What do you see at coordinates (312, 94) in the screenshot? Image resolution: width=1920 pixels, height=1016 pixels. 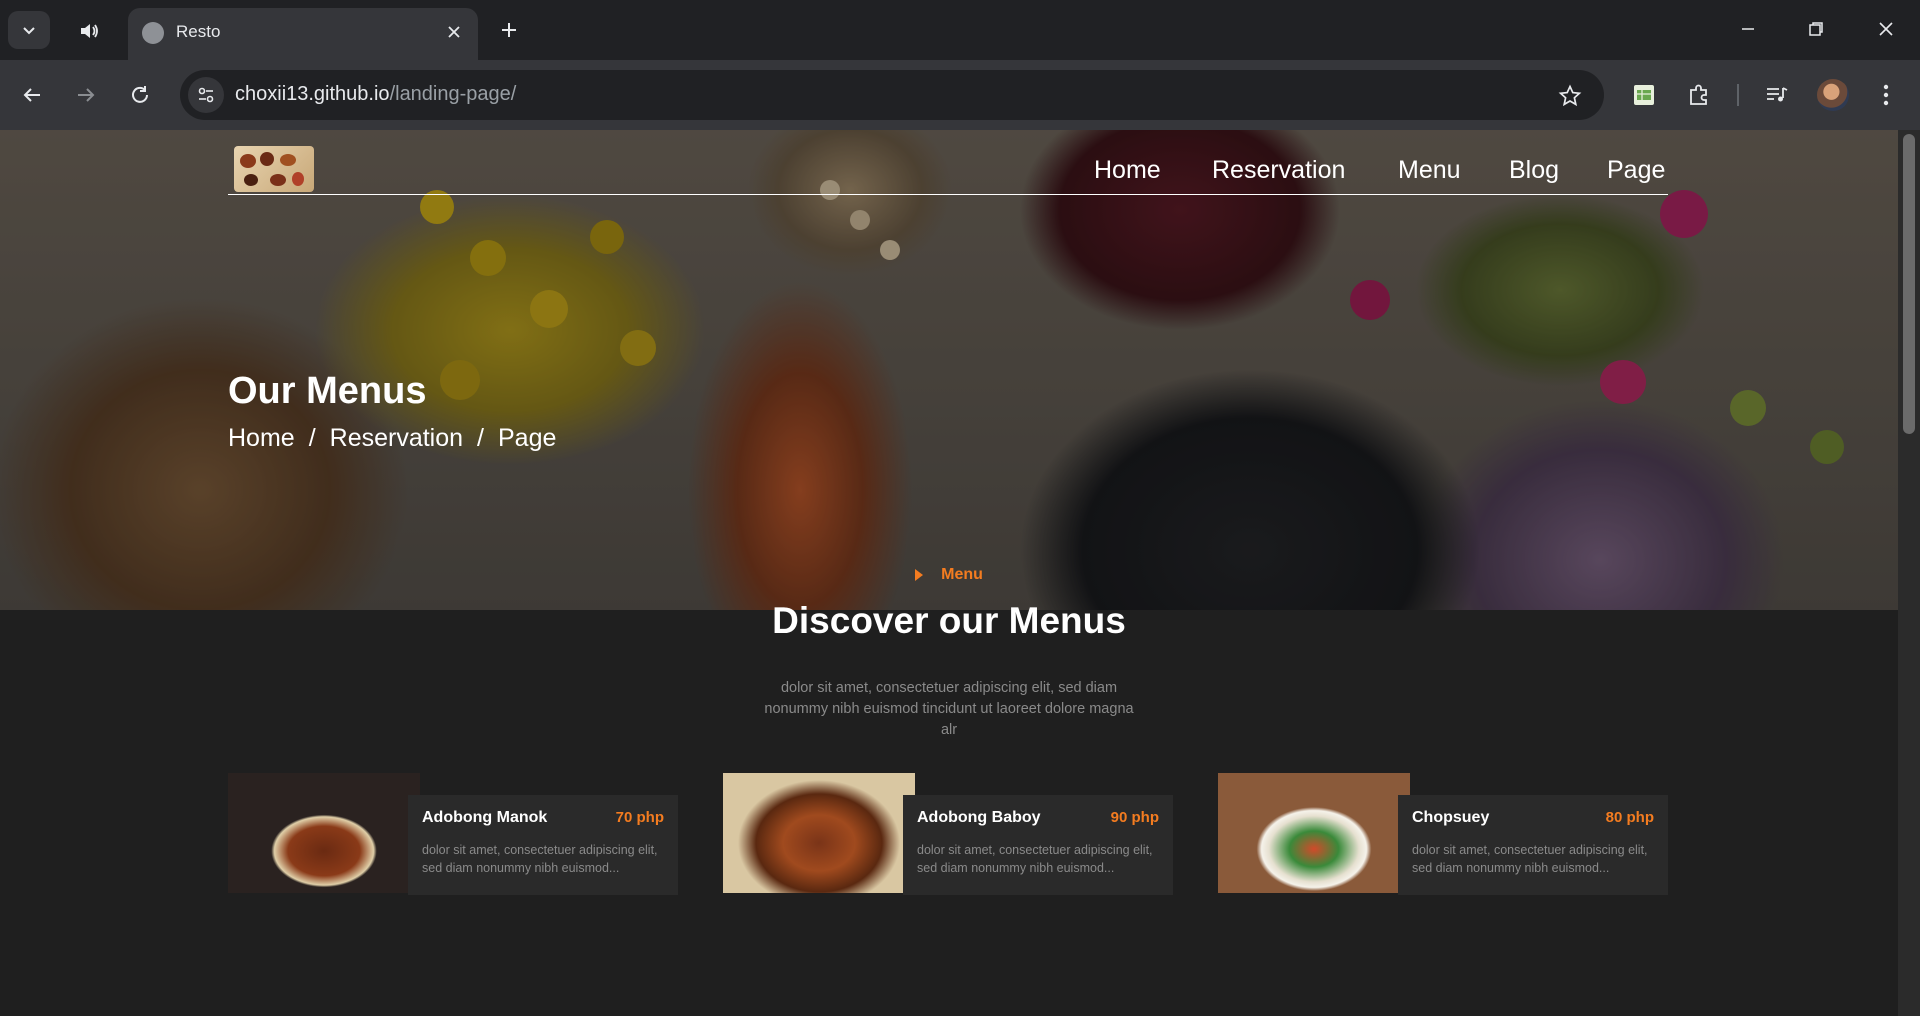 I see `url-host: choxii13.github.io` at bounding box center [312, 94].